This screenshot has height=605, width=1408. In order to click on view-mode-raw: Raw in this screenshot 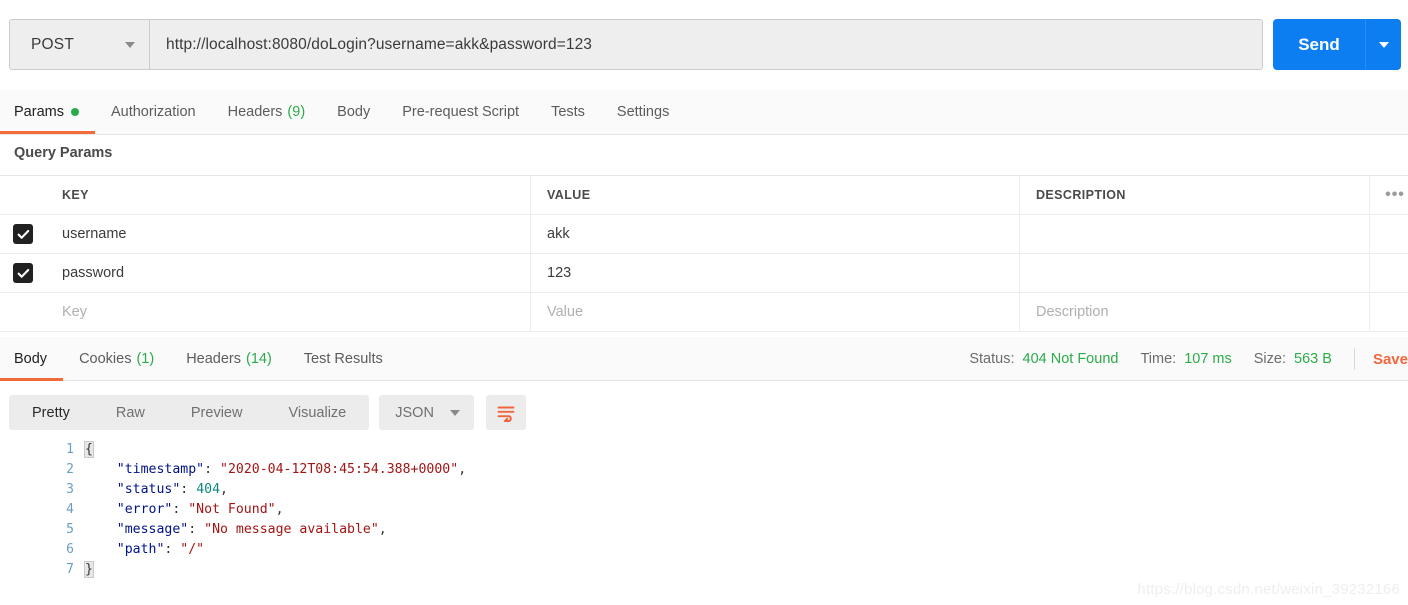, I will do `click(130, 412)`.